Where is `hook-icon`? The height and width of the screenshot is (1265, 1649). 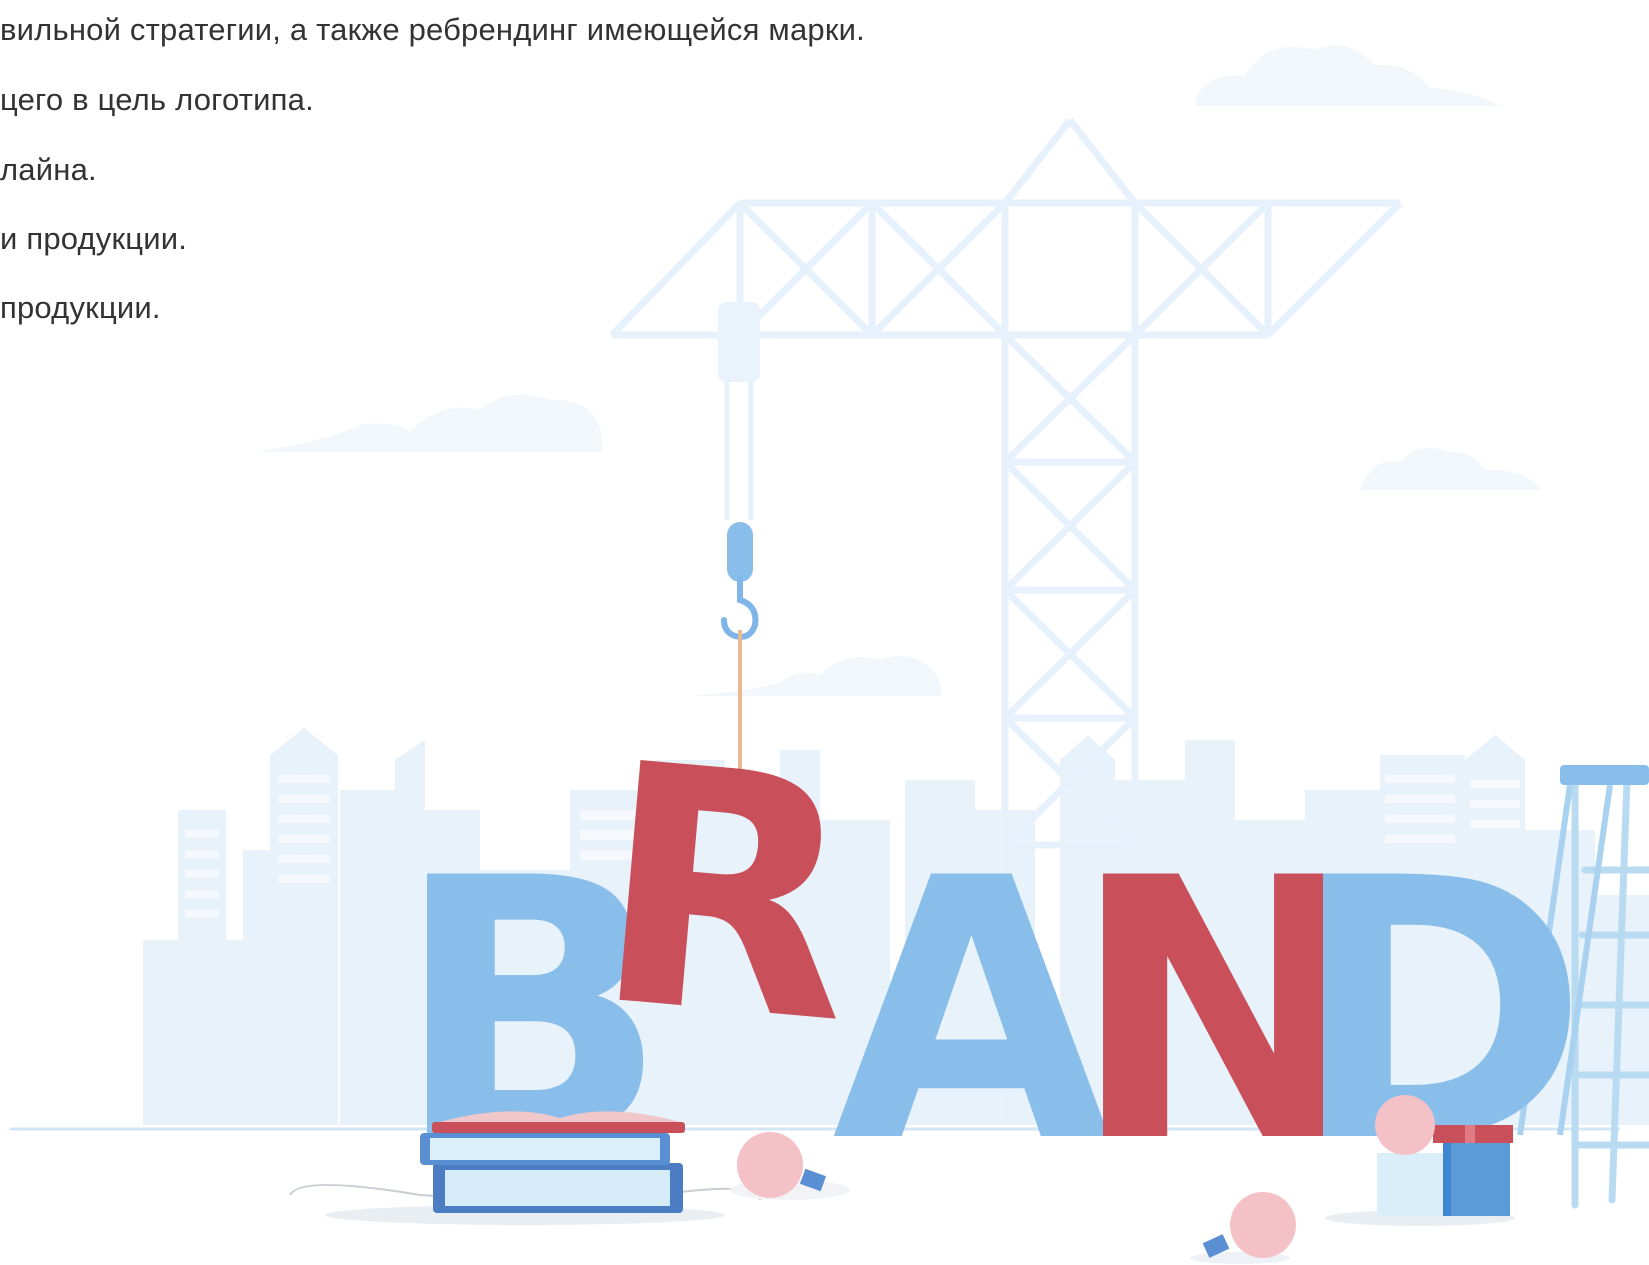 hook-icon is located at coordinates (740, 608).